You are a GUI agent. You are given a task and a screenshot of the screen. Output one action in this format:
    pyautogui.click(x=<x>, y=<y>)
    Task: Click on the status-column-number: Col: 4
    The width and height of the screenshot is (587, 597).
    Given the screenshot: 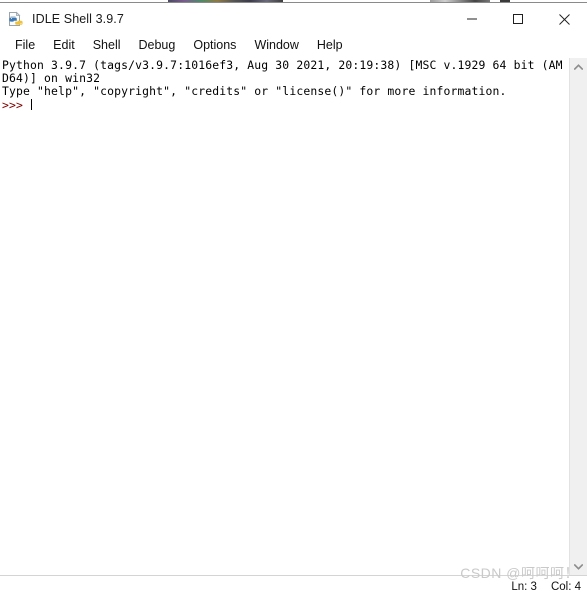 What is the action you would take?
    pyautogui.click(x=565, y=586)
    